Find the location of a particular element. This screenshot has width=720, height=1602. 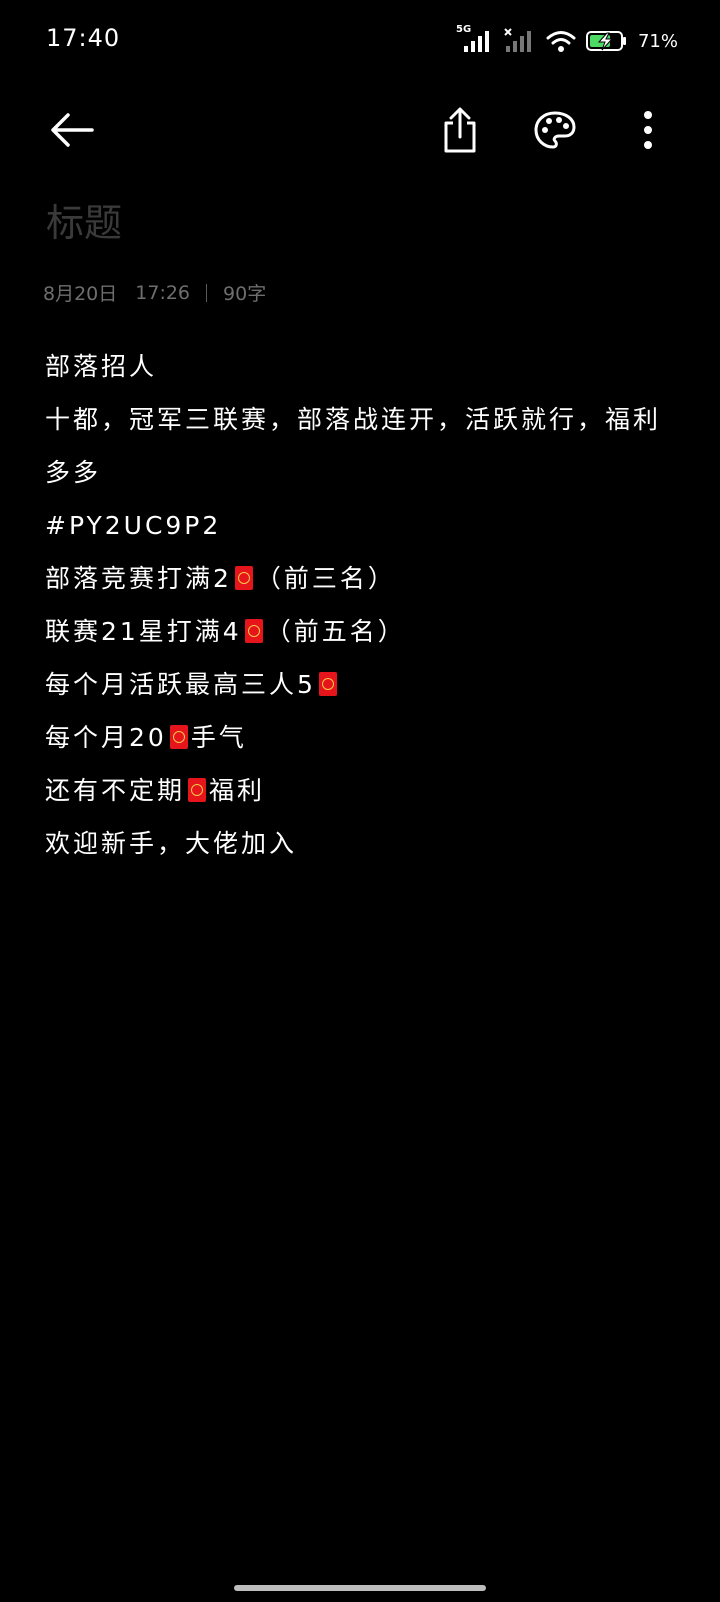

note-text: （前三名） is located at coordinates (325, 578).